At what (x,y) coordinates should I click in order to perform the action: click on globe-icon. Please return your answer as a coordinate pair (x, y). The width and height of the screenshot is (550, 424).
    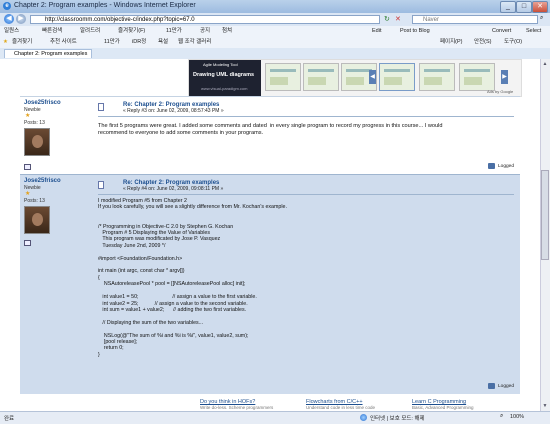
    Looking at the image, I should click on (363, 417).